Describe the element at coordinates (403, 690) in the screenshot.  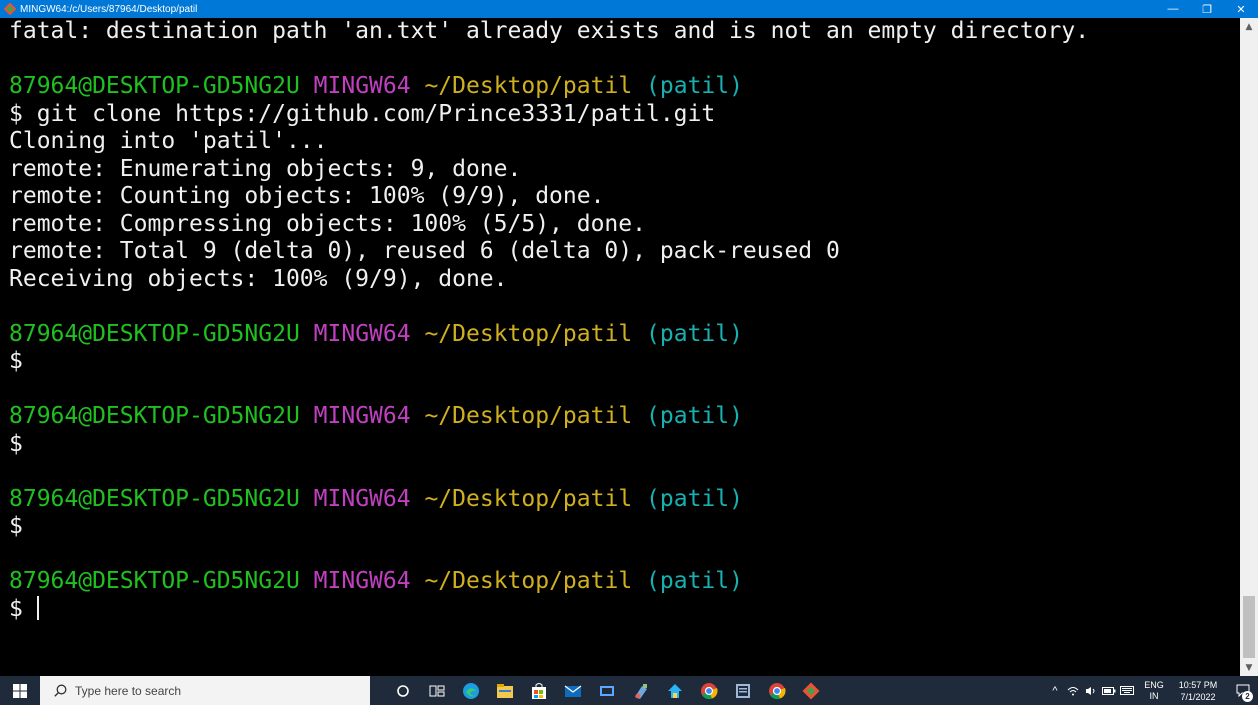
I see `cortana-icon` at that location.